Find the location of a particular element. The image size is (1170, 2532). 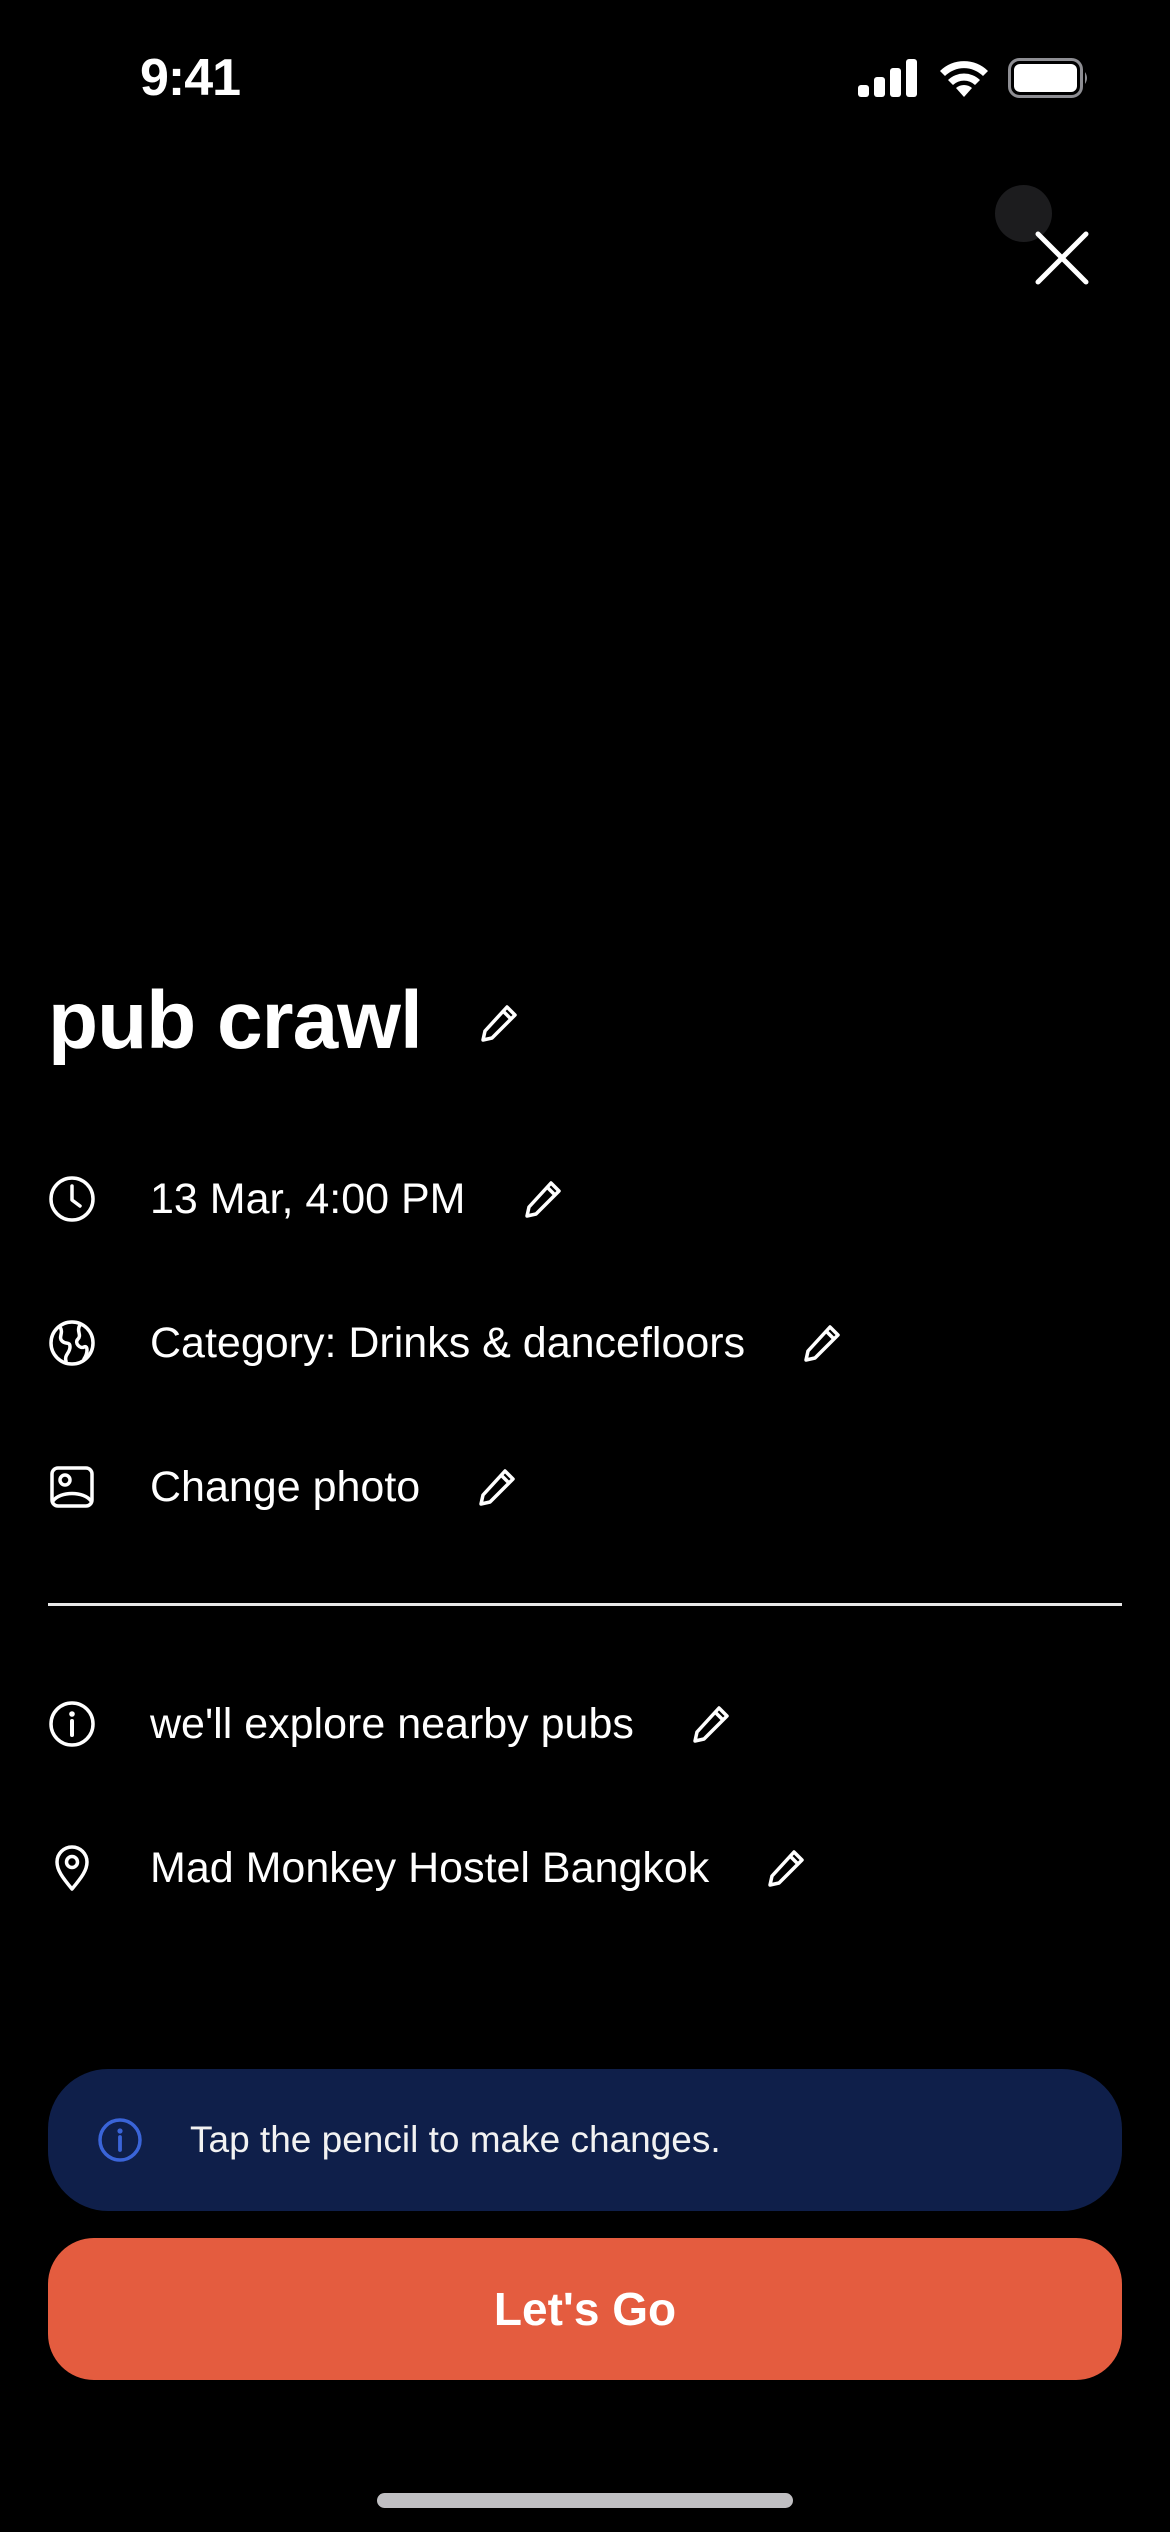

change-photo-row: Change photo is located at coordinates (283, 1487).